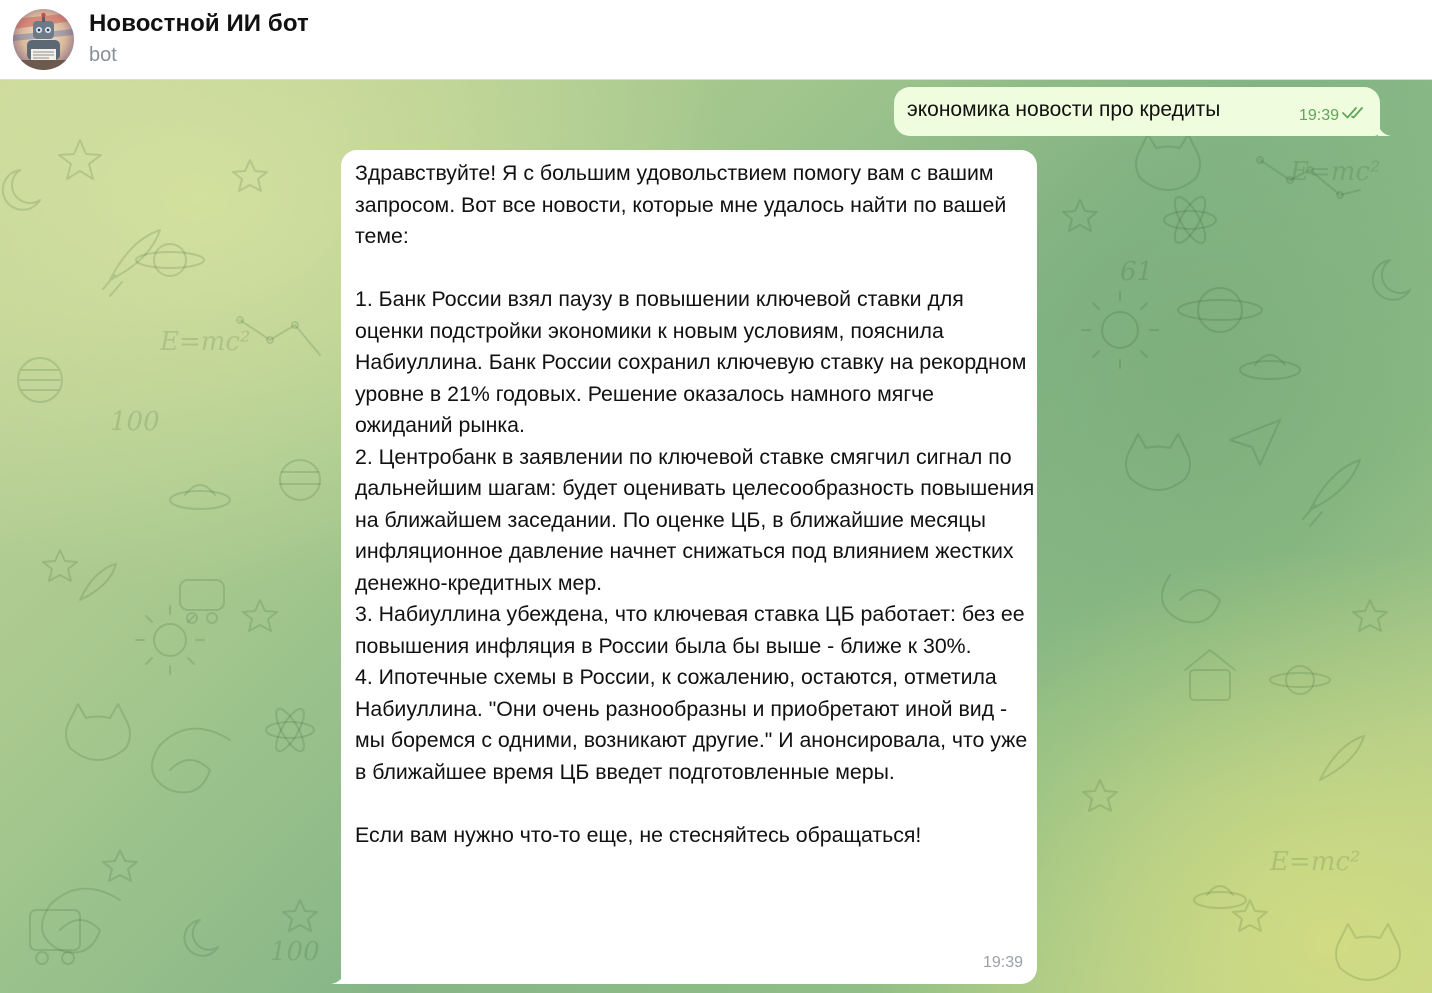 The height and width of the screenshot is (993, 1432). What do you see at coordinates (1355, 115) in the screenshot?
I see `double-check-icon` at bounding box center [1355, 115].